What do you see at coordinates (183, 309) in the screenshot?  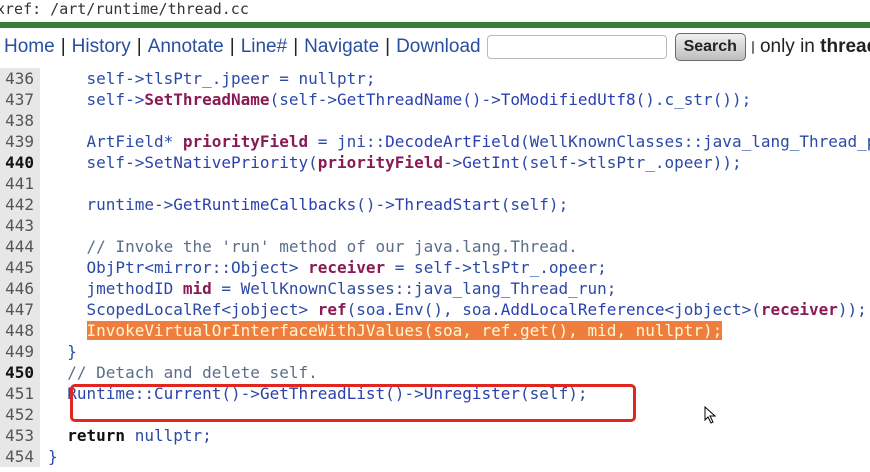 I see `code-token: ScopedLocalRef<jobject>` at bounding box center [183, 309].